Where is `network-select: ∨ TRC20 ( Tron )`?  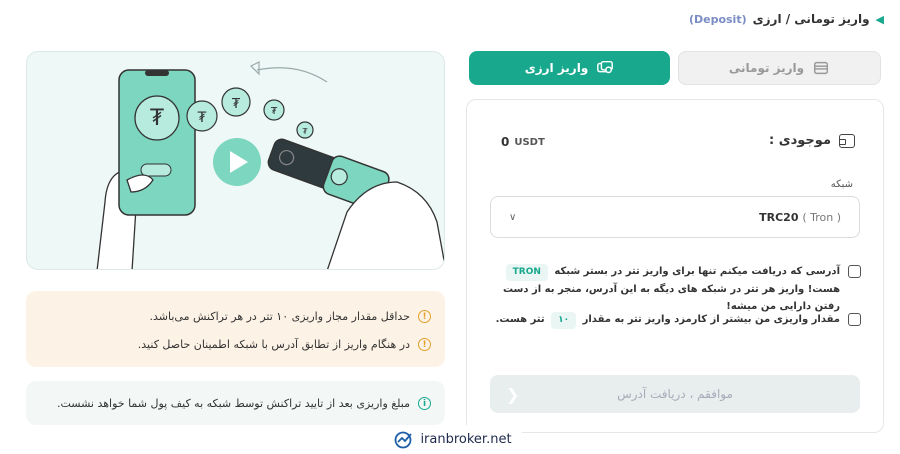
network-select: ∨ TRC20 ( Tron ) is located at coordinates (675, 217).